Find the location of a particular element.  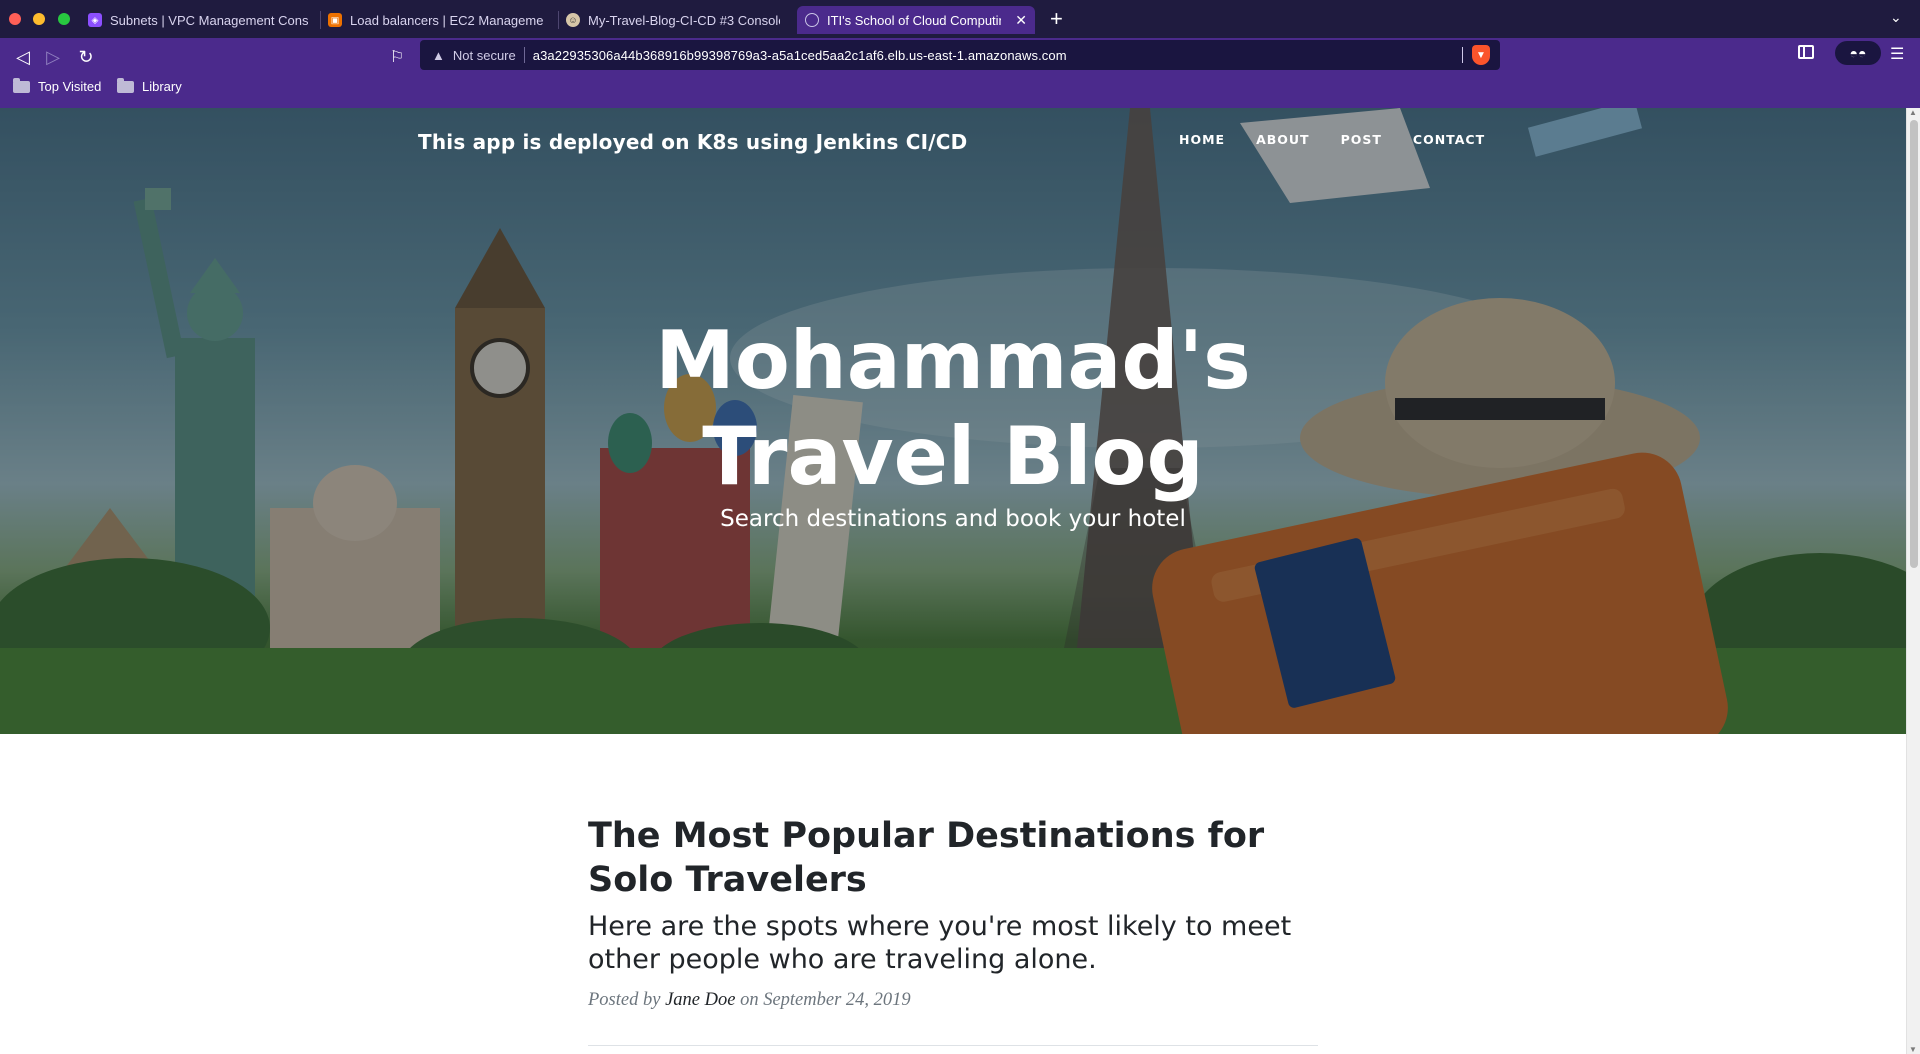

globe-icon is located at coordinates (812, 20).